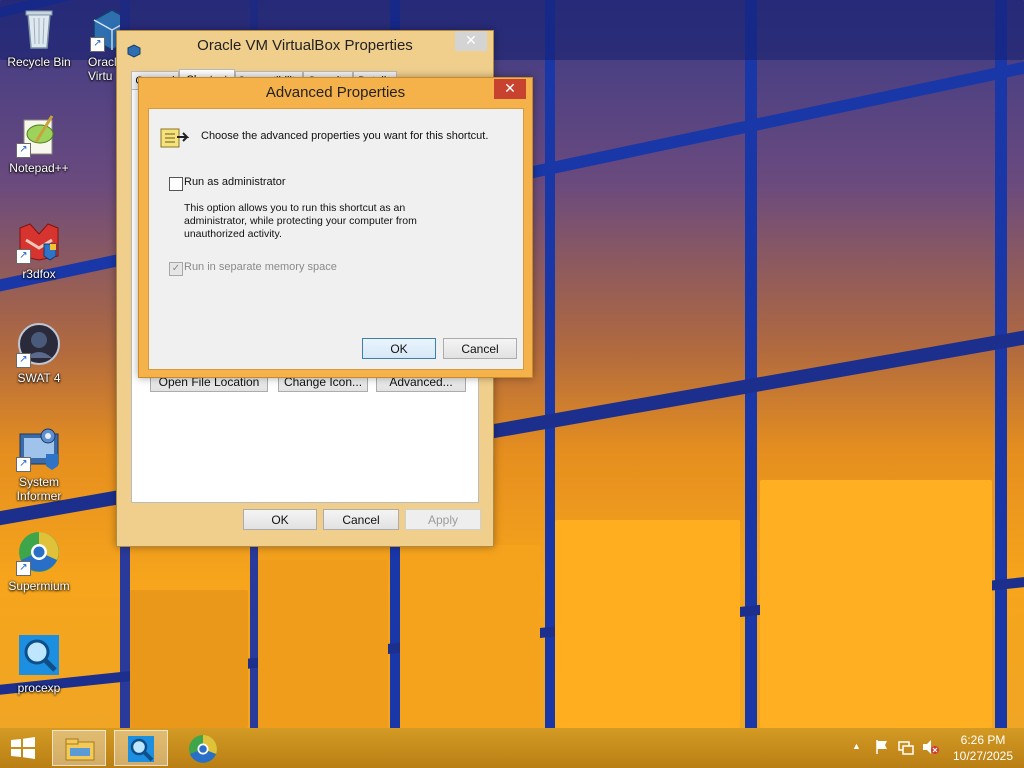  What do you see at coordinates (39, 29) in the screenshot?
I see `recycle-bin-icon` at bounding box center [39, 29].